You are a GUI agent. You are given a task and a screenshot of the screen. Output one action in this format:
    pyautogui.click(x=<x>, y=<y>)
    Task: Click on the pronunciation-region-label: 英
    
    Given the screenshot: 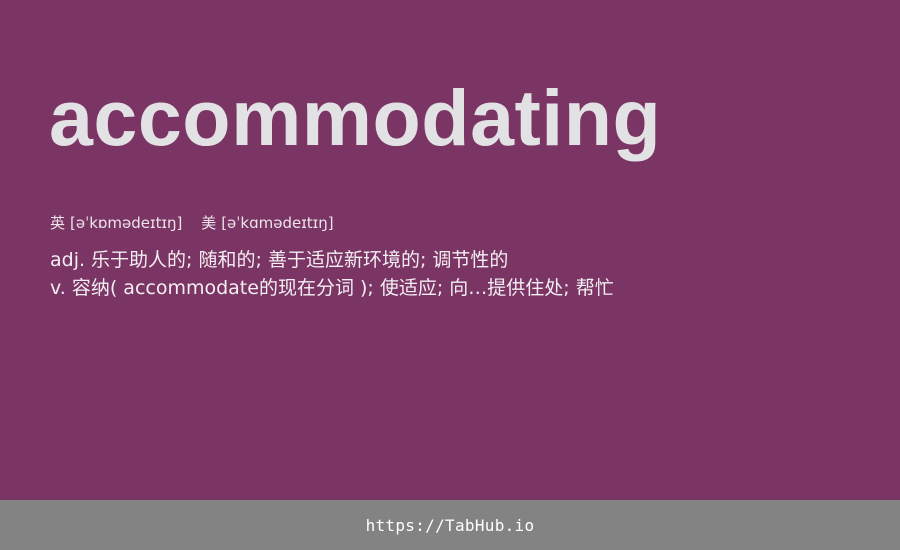 What is the action you would take?
    pyautogui.click(x=58, y=223)
    